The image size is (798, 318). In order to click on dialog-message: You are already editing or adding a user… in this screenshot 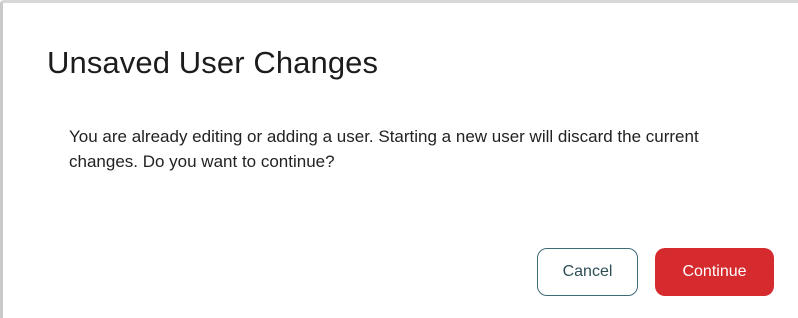, I will do `click(384, 149)`.